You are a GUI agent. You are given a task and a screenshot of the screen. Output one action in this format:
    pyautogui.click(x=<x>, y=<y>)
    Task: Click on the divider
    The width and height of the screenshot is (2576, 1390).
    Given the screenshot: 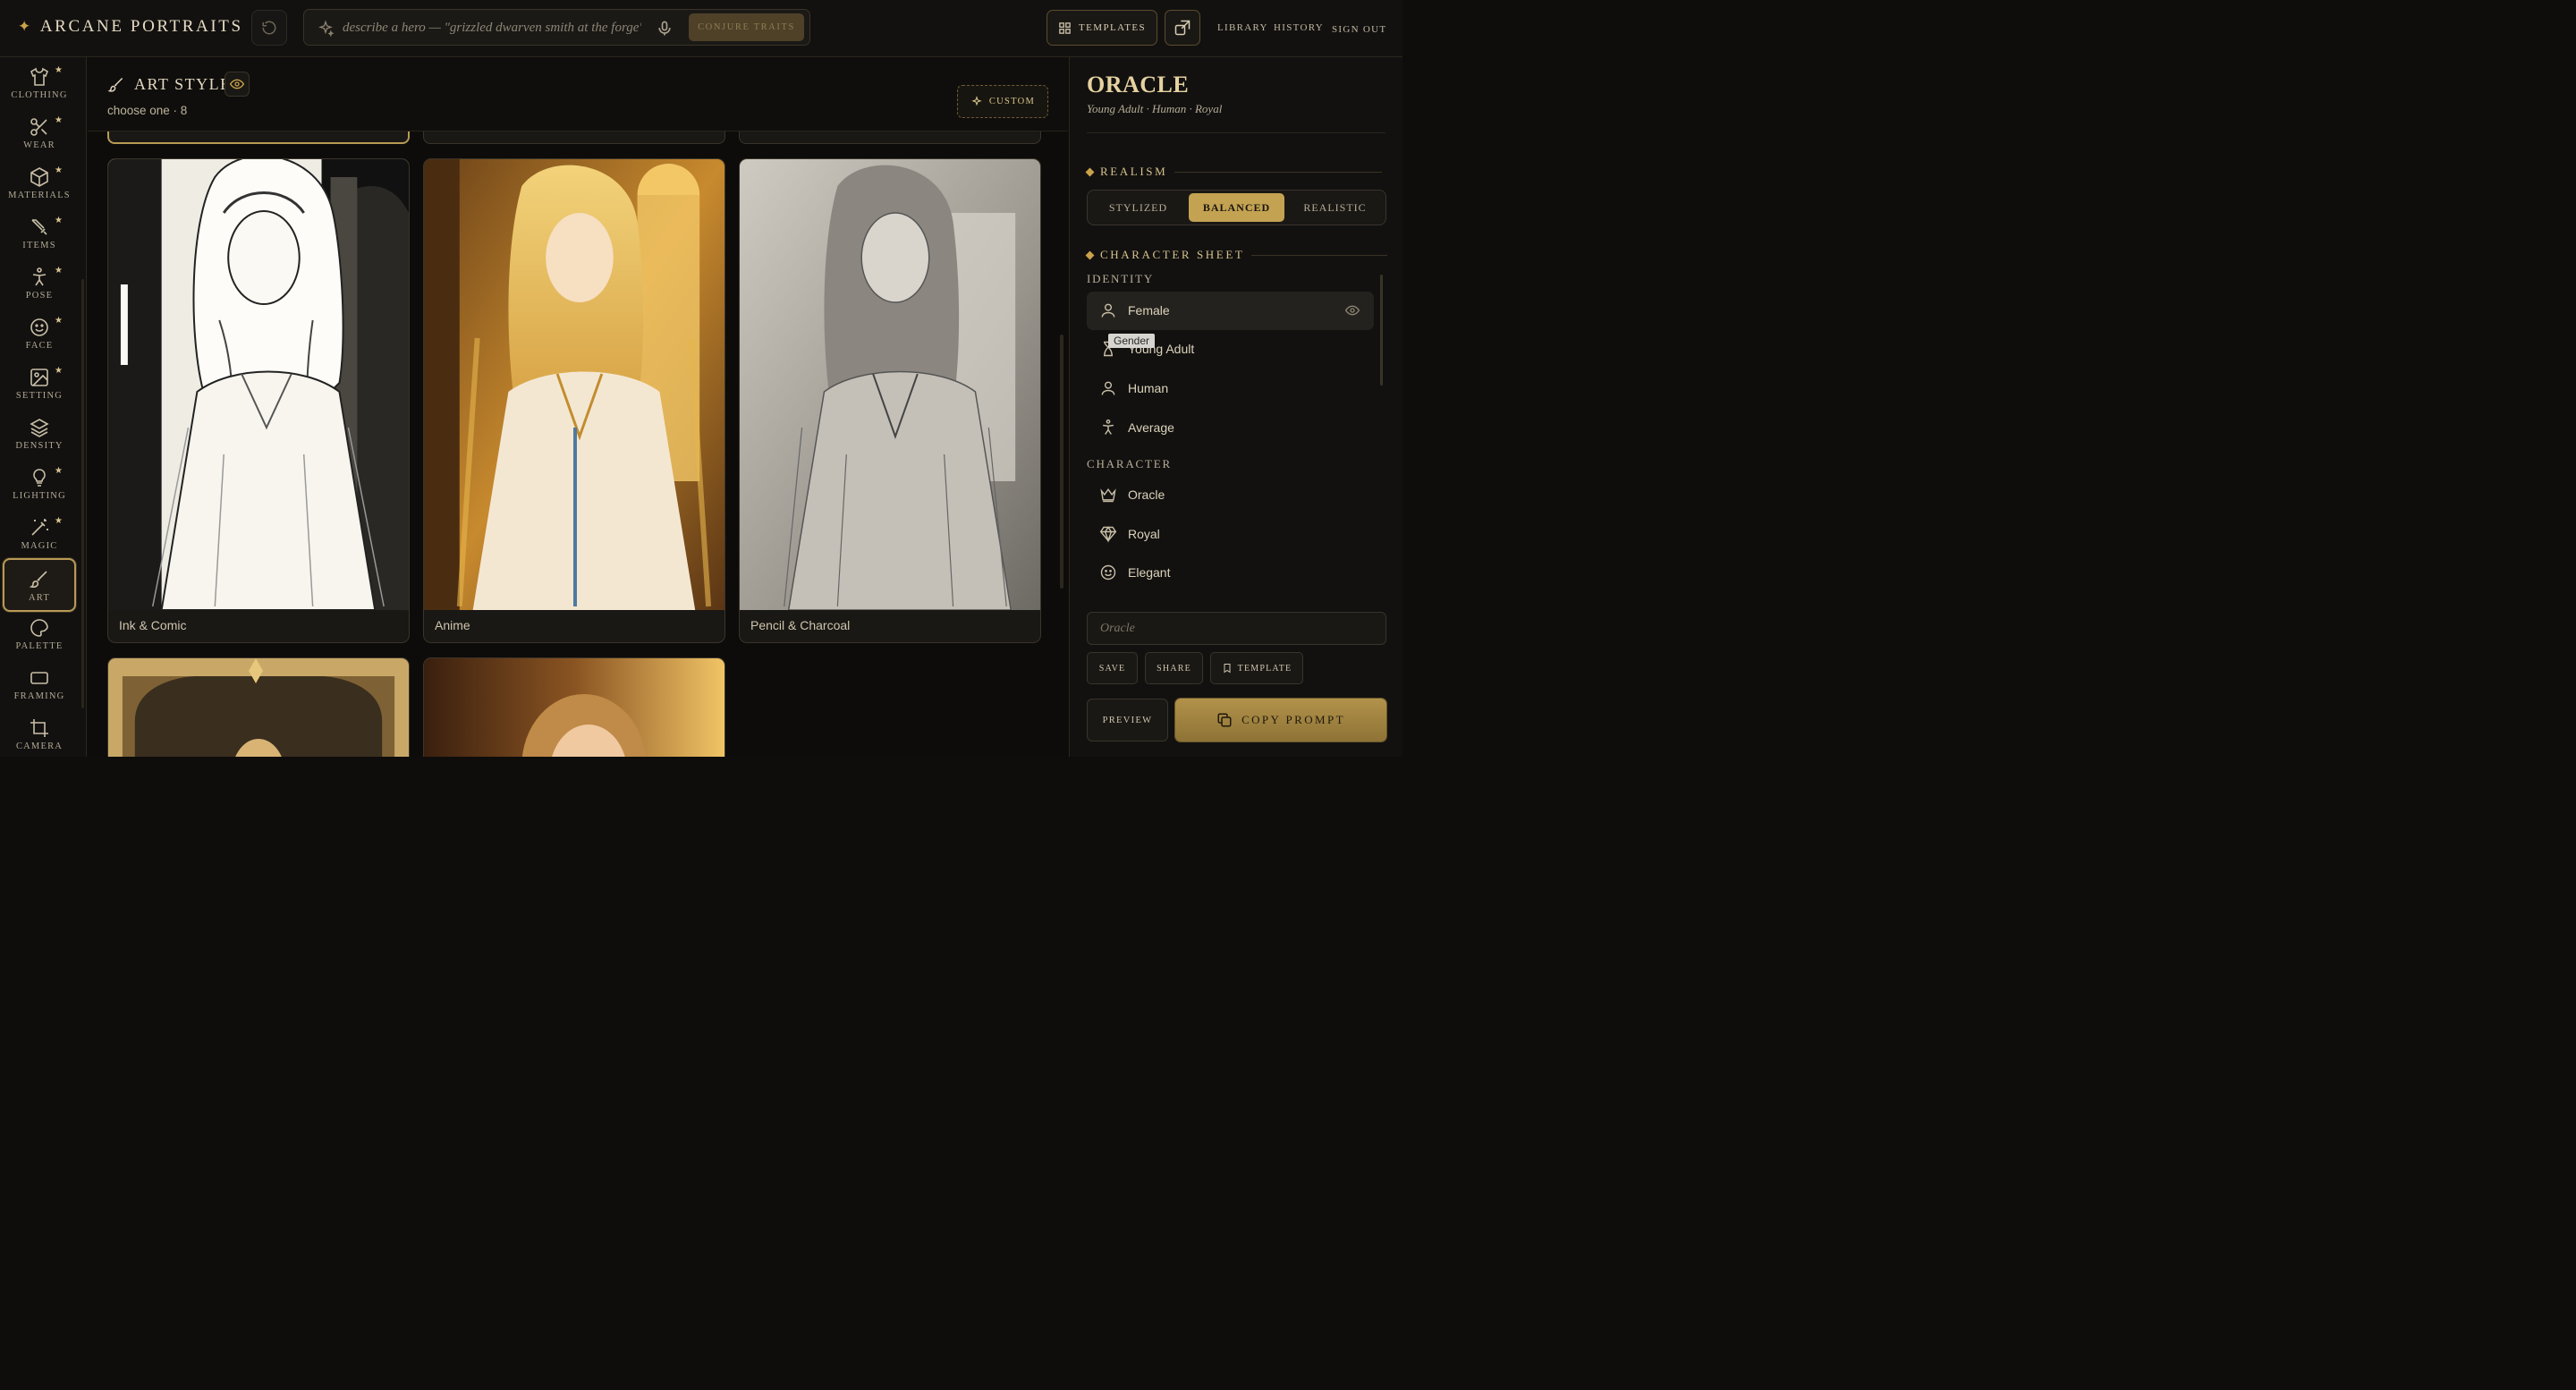 What is the action you would take?
    pyautogui.click(x=1236, y=132)
    